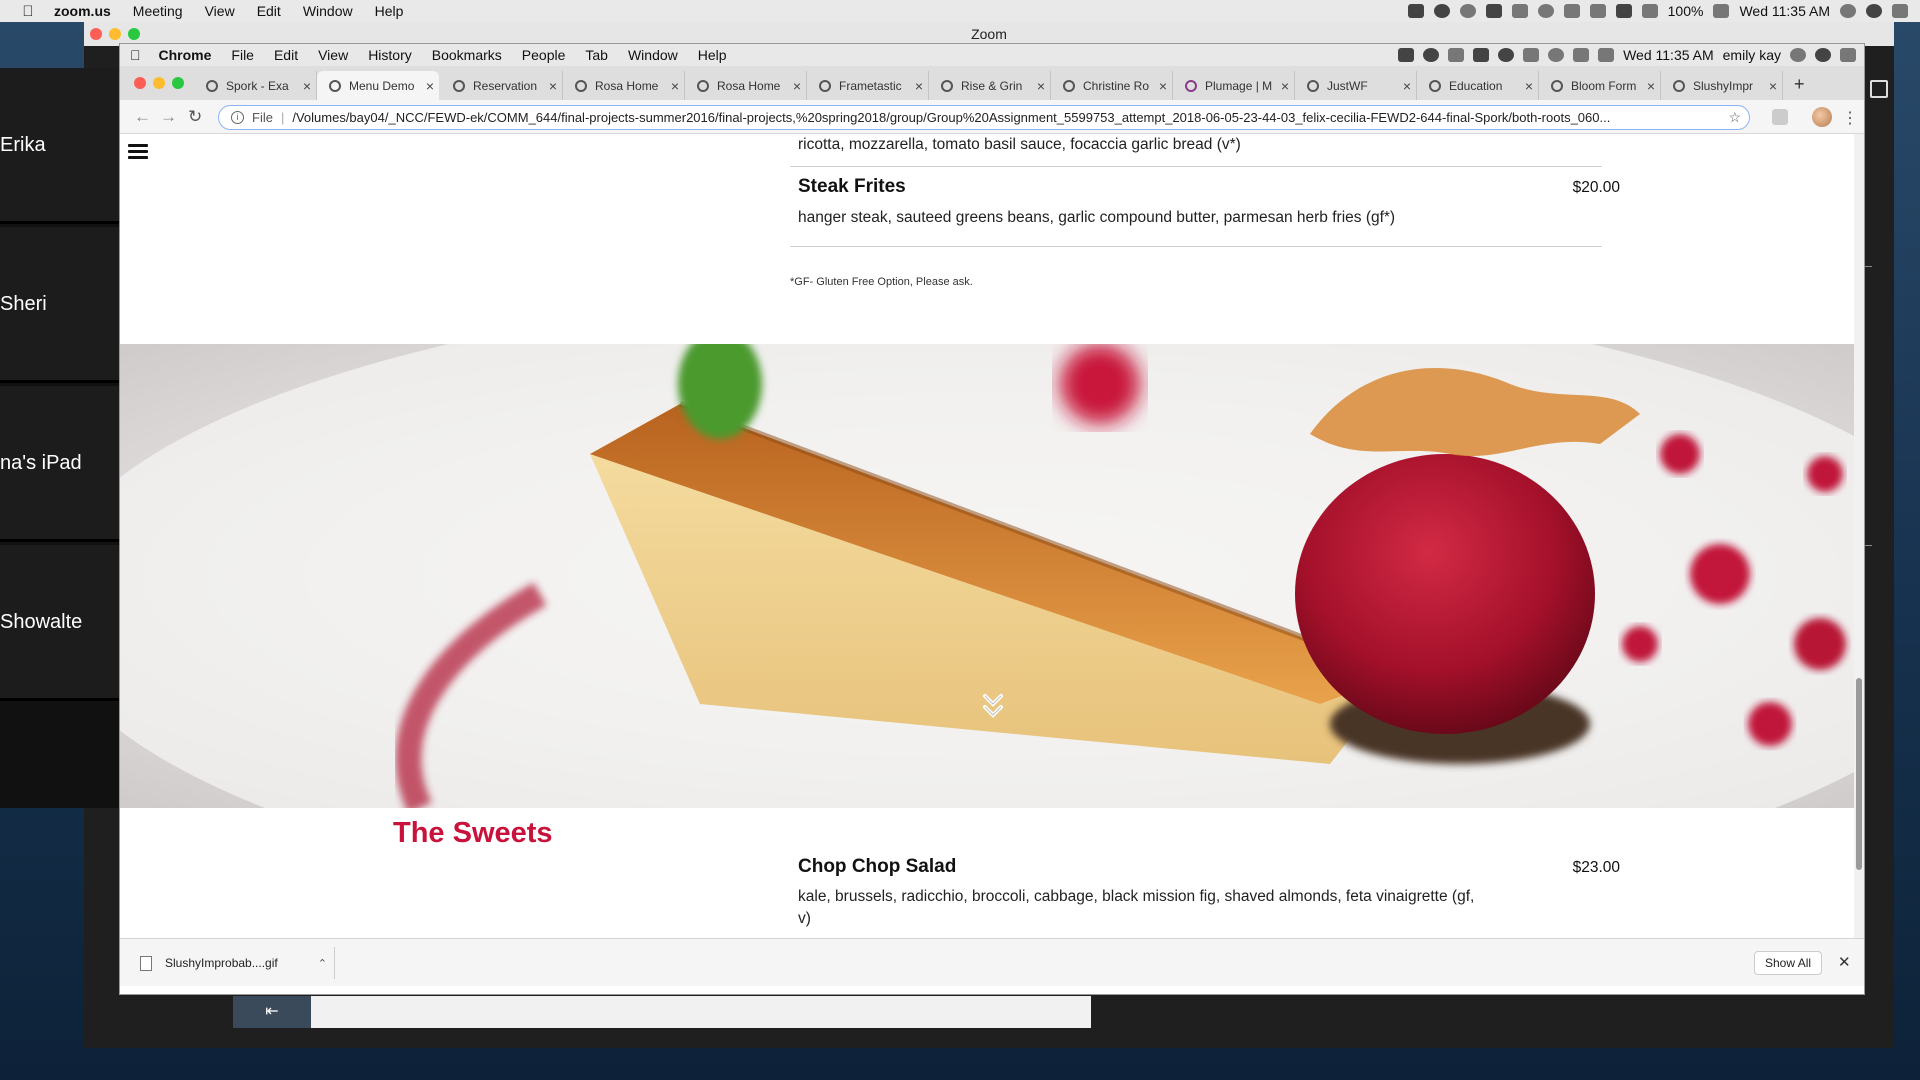  Describe the element at coordinates (115, 34) in the screenshot. I see `zoom-minimize-button` at that location.